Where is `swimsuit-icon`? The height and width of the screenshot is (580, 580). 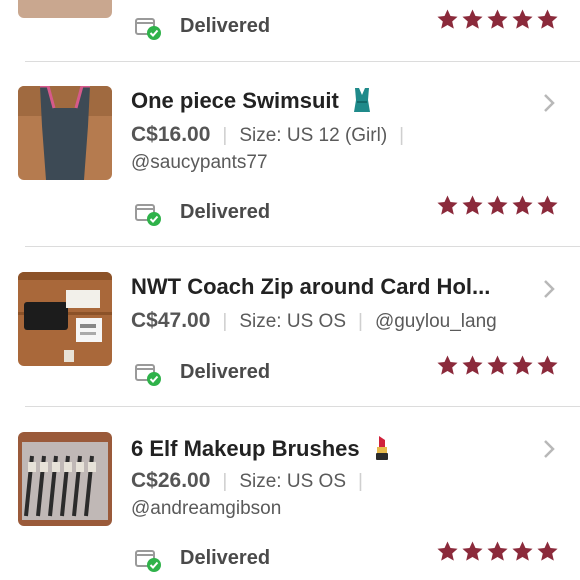
swimsuit-icon is located at coordinates (361, 100).